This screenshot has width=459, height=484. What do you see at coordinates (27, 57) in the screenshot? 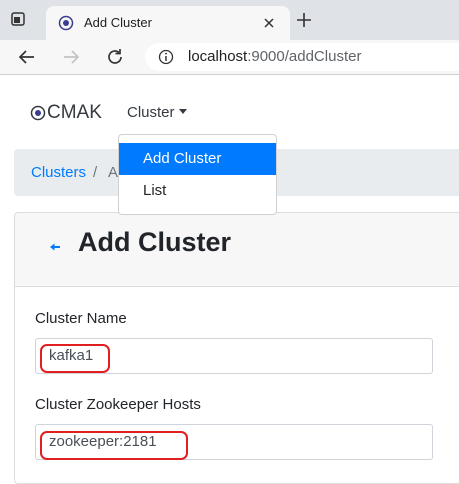
I see `back-icon` at bounding box center [27, 57].